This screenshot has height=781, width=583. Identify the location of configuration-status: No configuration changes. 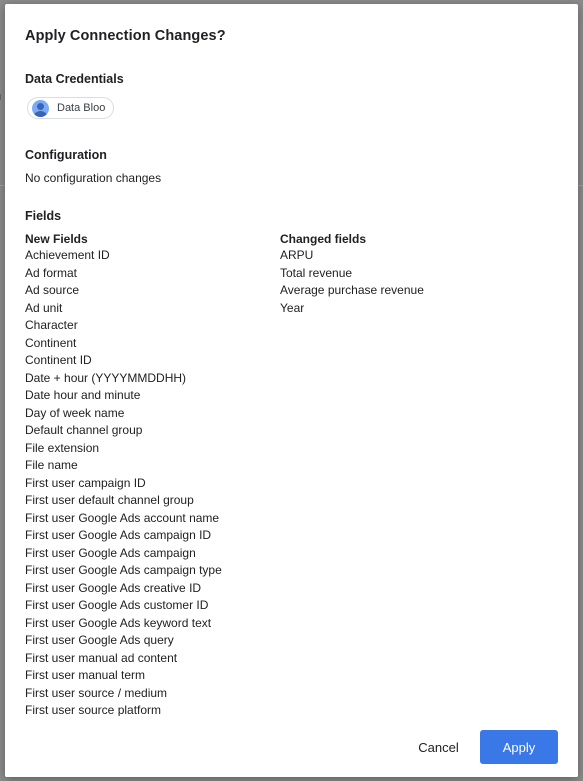
(93, 178).